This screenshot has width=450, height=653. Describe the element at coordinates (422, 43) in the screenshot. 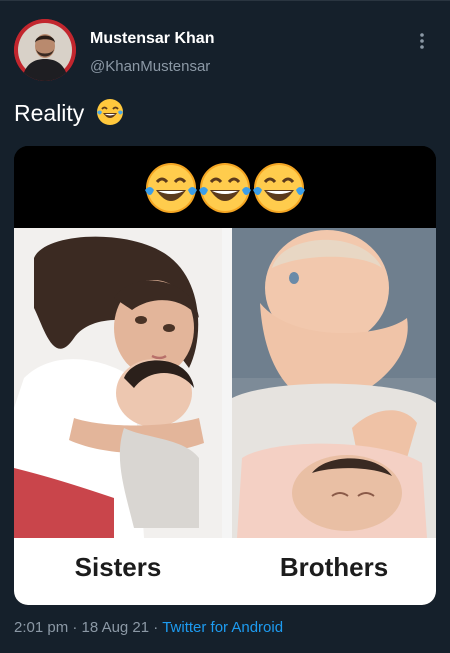

I see `more-vertical-icon` at that location.